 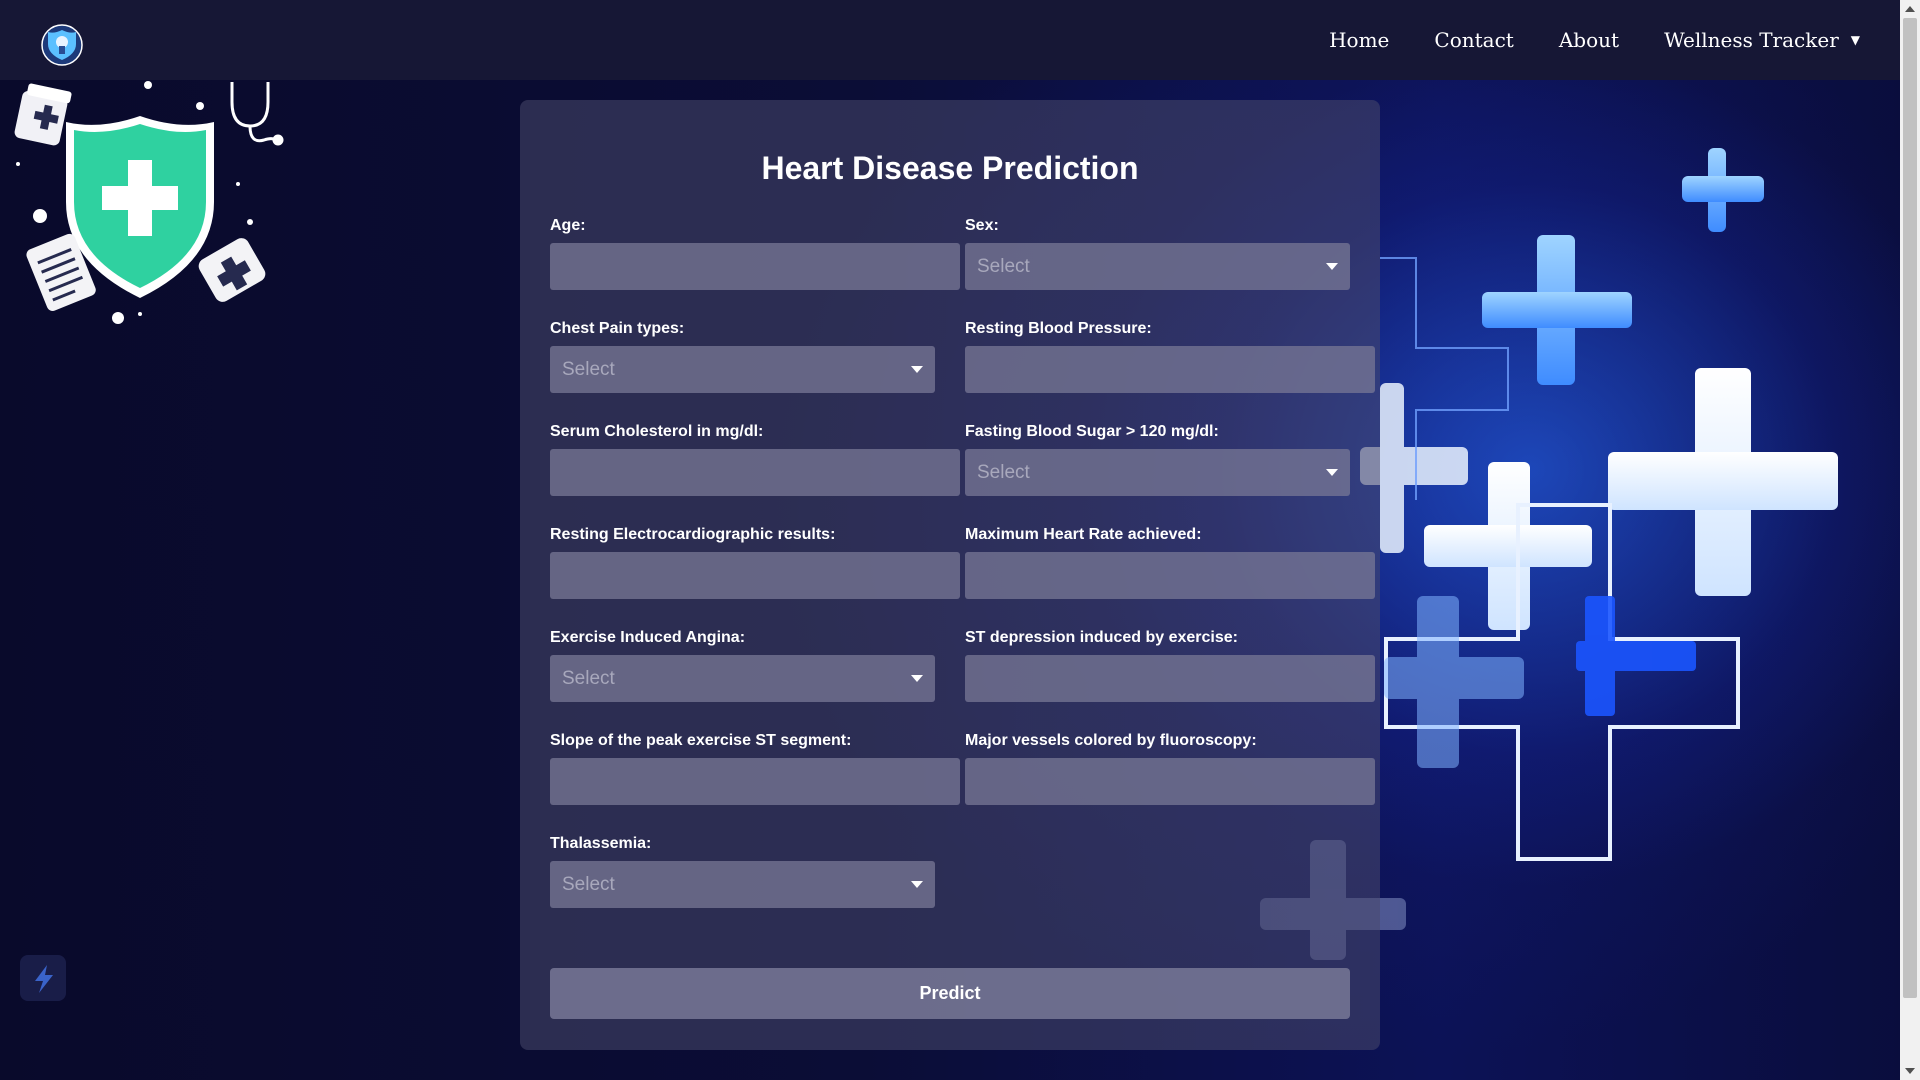 What do you see at coordinates (43, 114) in the screenshot?
I see `medicine-bottle-icon` at bounding box center [43, 114].